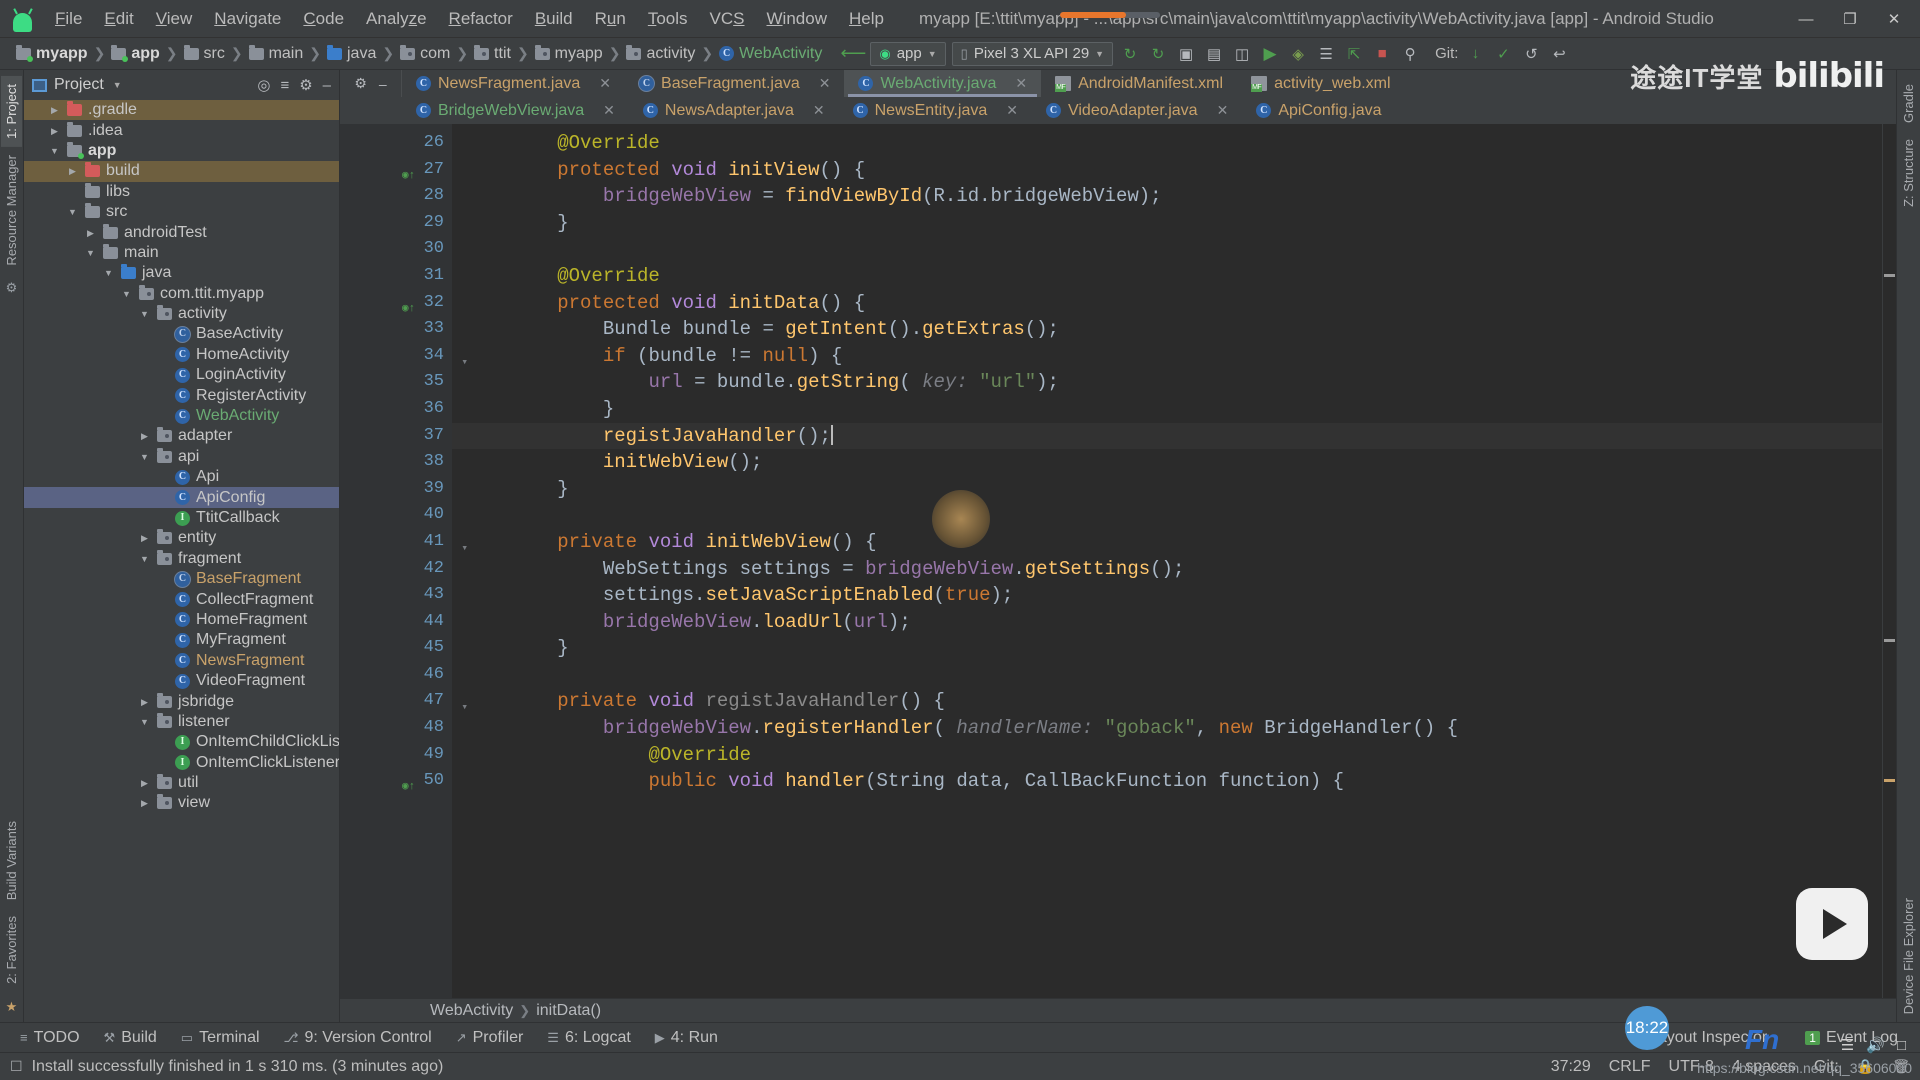 The image size is (1920, 1080). Describe the element at coordinates (396, 515) in the screenshot. I see `gutter-line: 40` at that location.